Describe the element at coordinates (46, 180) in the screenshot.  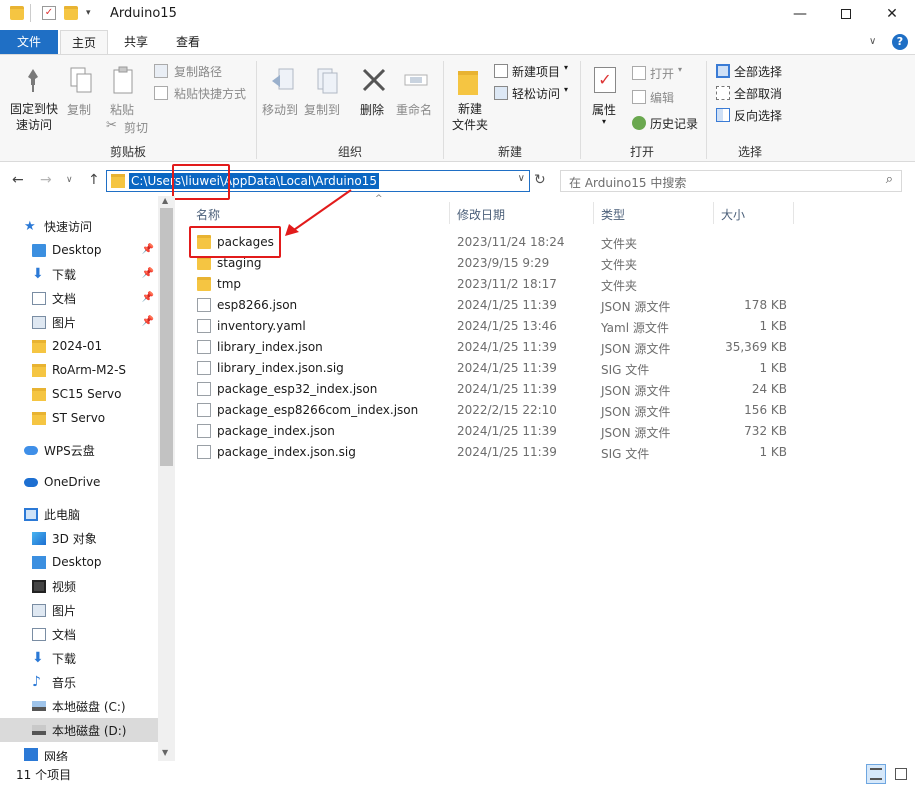
I see `forward-button: →` at that location.